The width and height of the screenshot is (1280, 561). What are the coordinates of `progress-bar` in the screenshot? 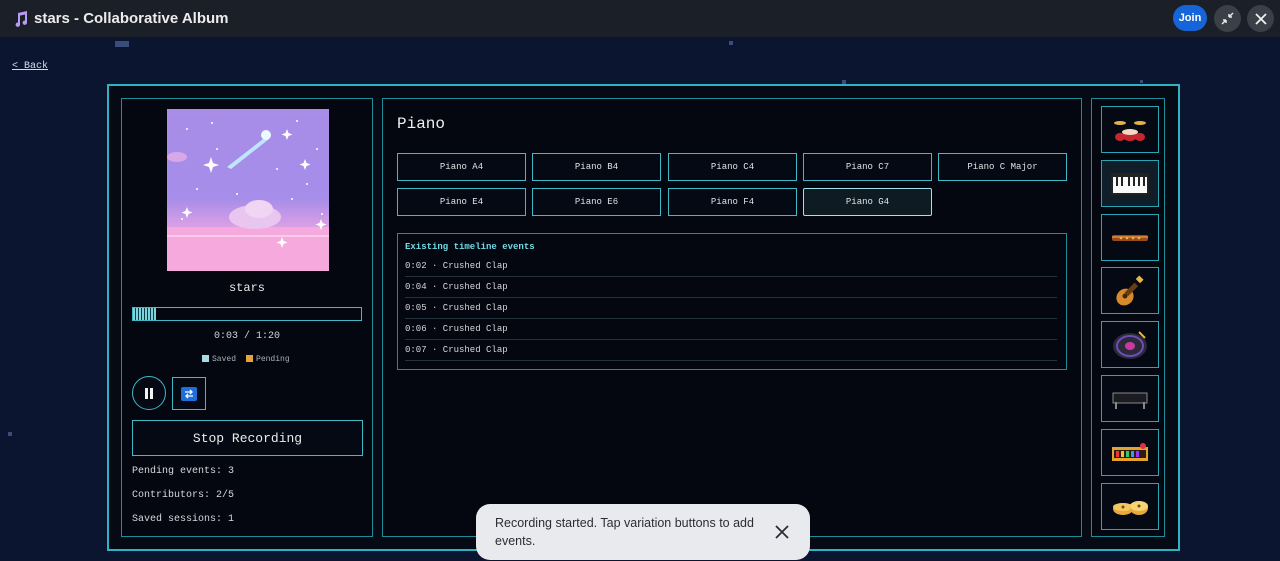 It's located at (247, 314).